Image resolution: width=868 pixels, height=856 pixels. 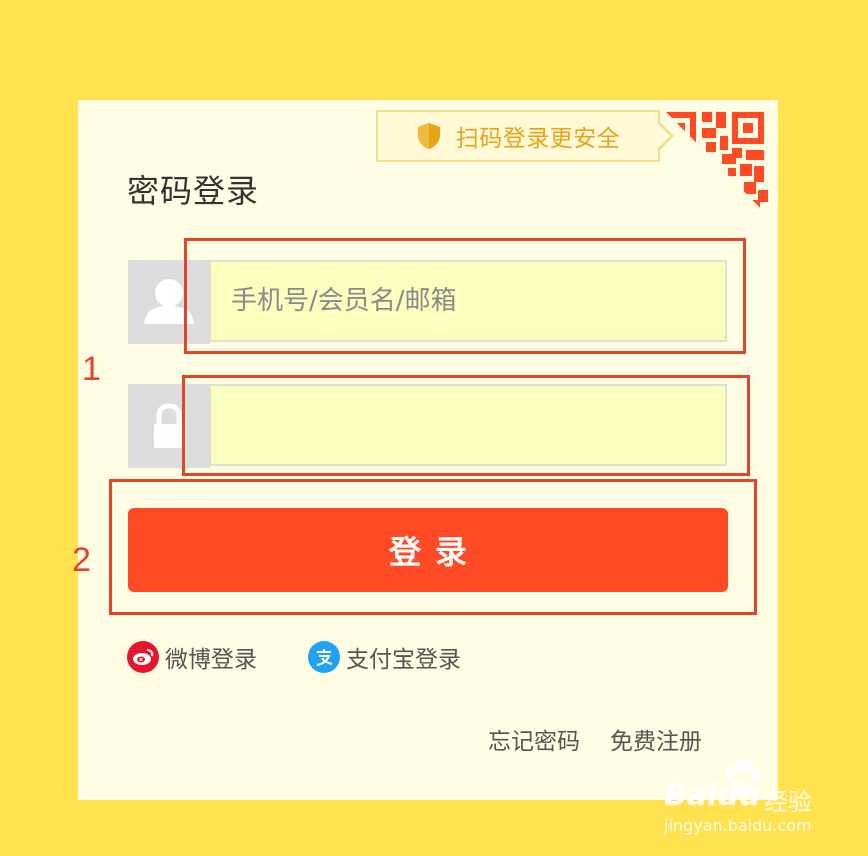 I want to click on annotation-box-login, so click(x=433, y=547).